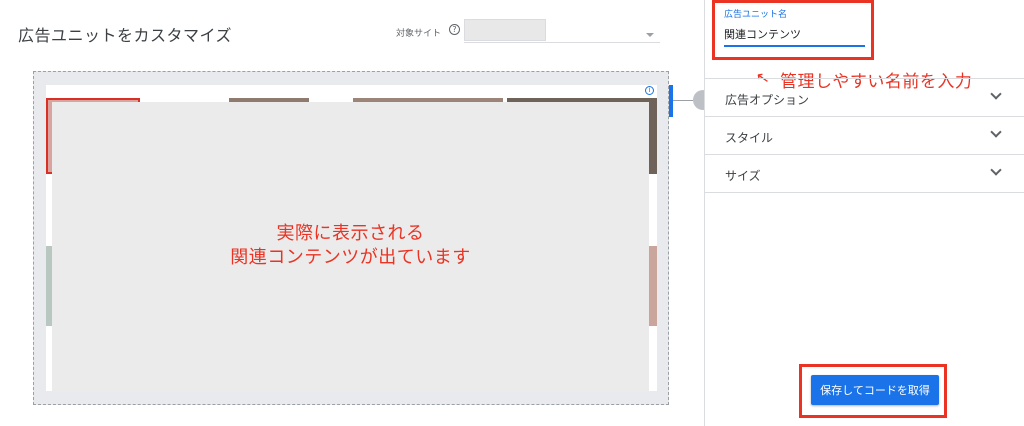  What do you see at coordinates (454, 29) in the screenshot?
I see `help-icon: ?` at bounding box center [454, 29].